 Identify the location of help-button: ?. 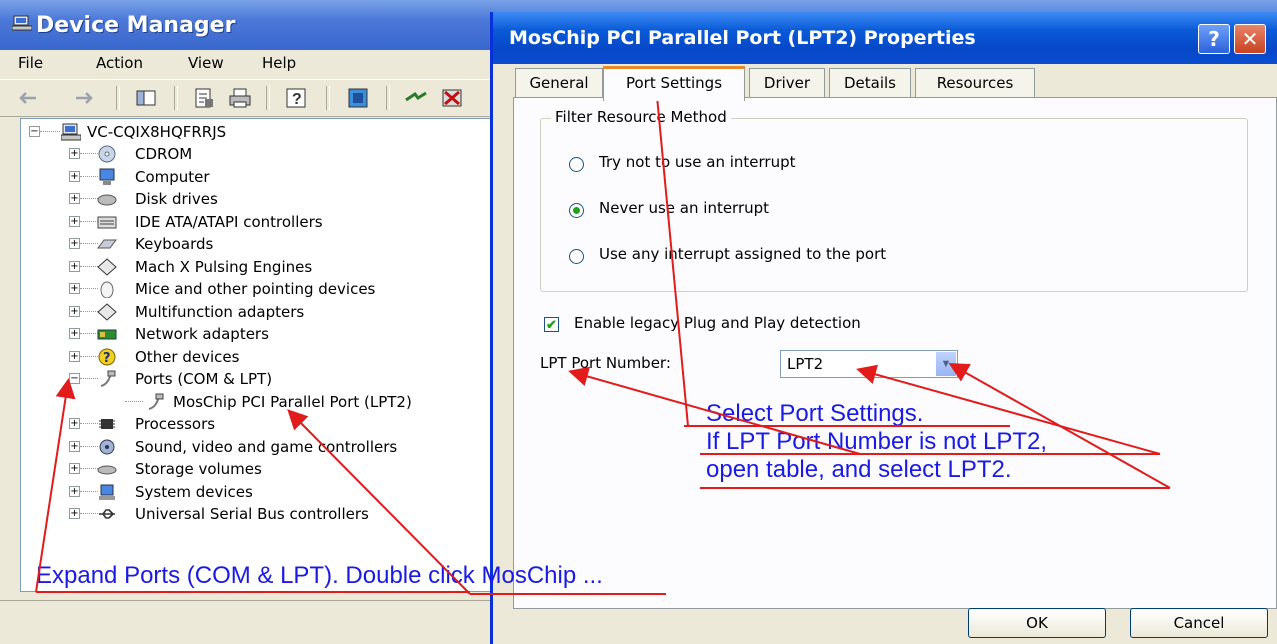
(1214, 39).